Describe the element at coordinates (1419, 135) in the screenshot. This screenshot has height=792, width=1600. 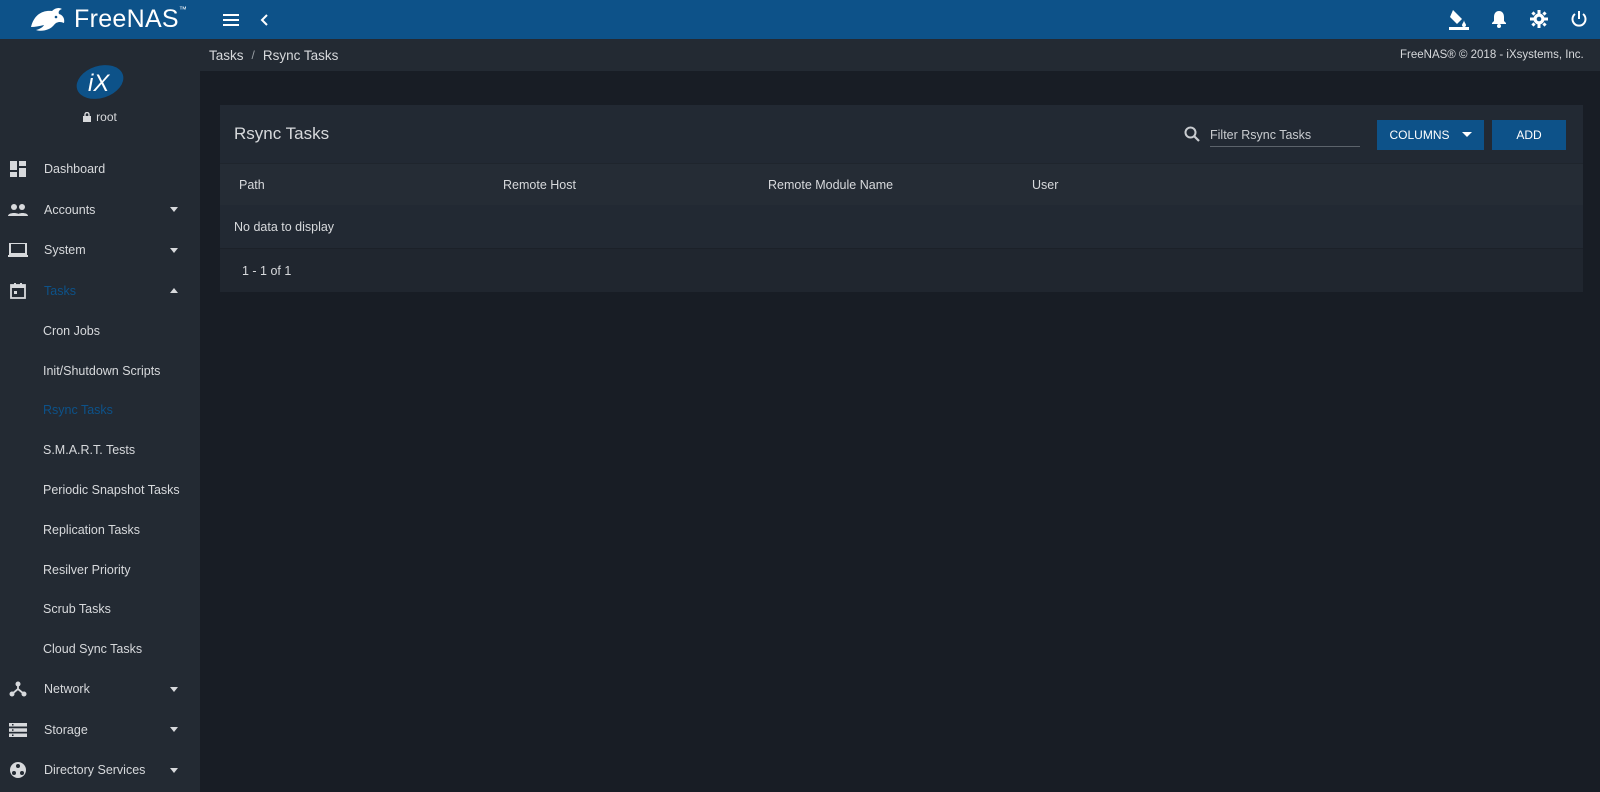
I see `columns-label: COLUMNS` at that location.